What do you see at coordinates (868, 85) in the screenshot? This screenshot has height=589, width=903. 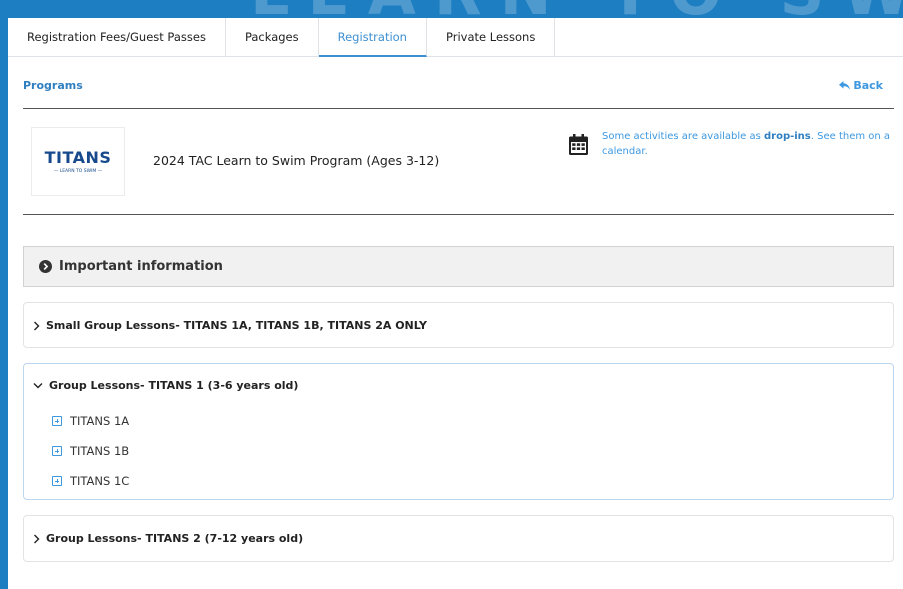 I see `back-label: Back` at bounding box center [868, 85].